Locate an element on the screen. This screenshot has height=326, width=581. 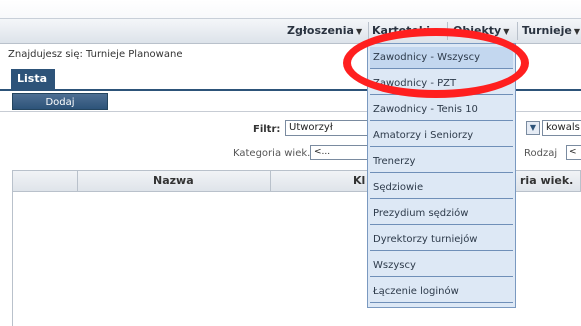
menu-obiekty: Obiekty ▼ is located at coordinates (481, 31).